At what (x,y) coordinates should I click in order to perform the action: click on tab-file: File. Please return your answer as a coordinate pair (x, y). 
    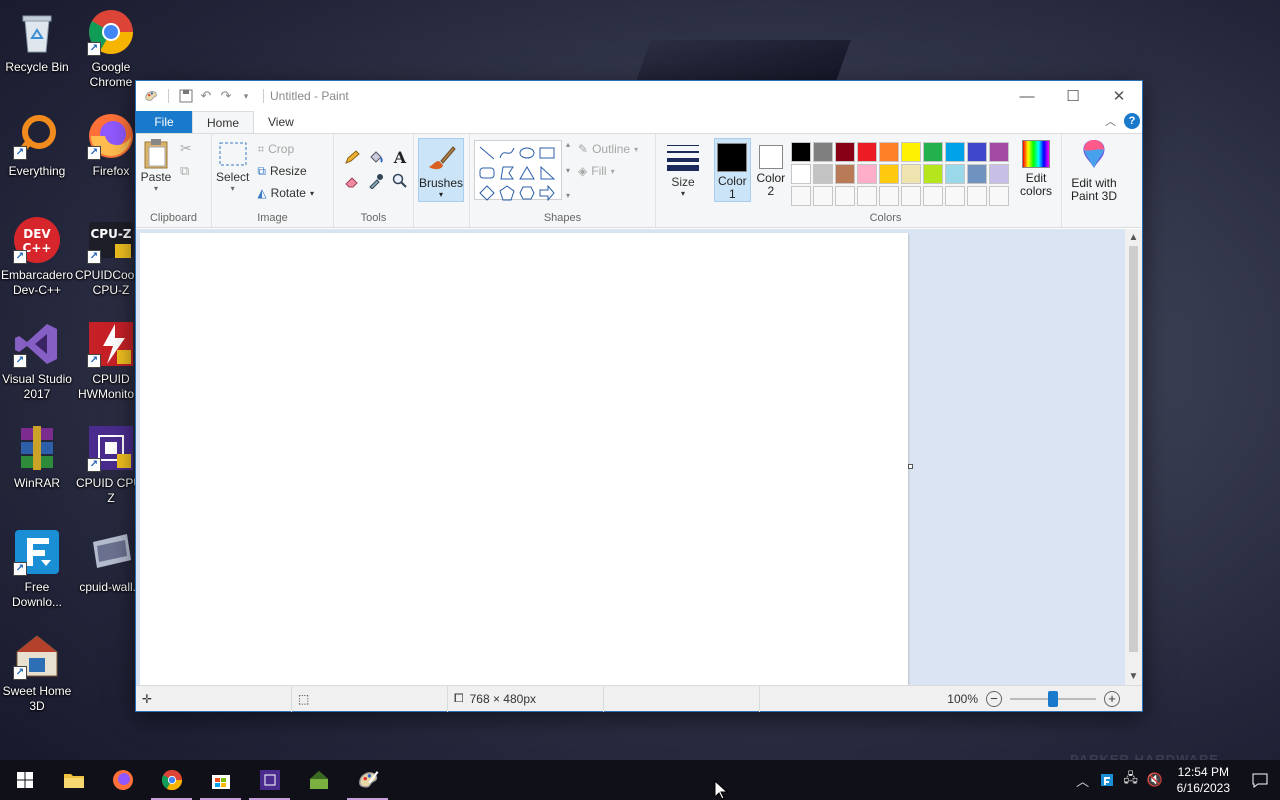
    Looking at the image, I should click on (164, 122).